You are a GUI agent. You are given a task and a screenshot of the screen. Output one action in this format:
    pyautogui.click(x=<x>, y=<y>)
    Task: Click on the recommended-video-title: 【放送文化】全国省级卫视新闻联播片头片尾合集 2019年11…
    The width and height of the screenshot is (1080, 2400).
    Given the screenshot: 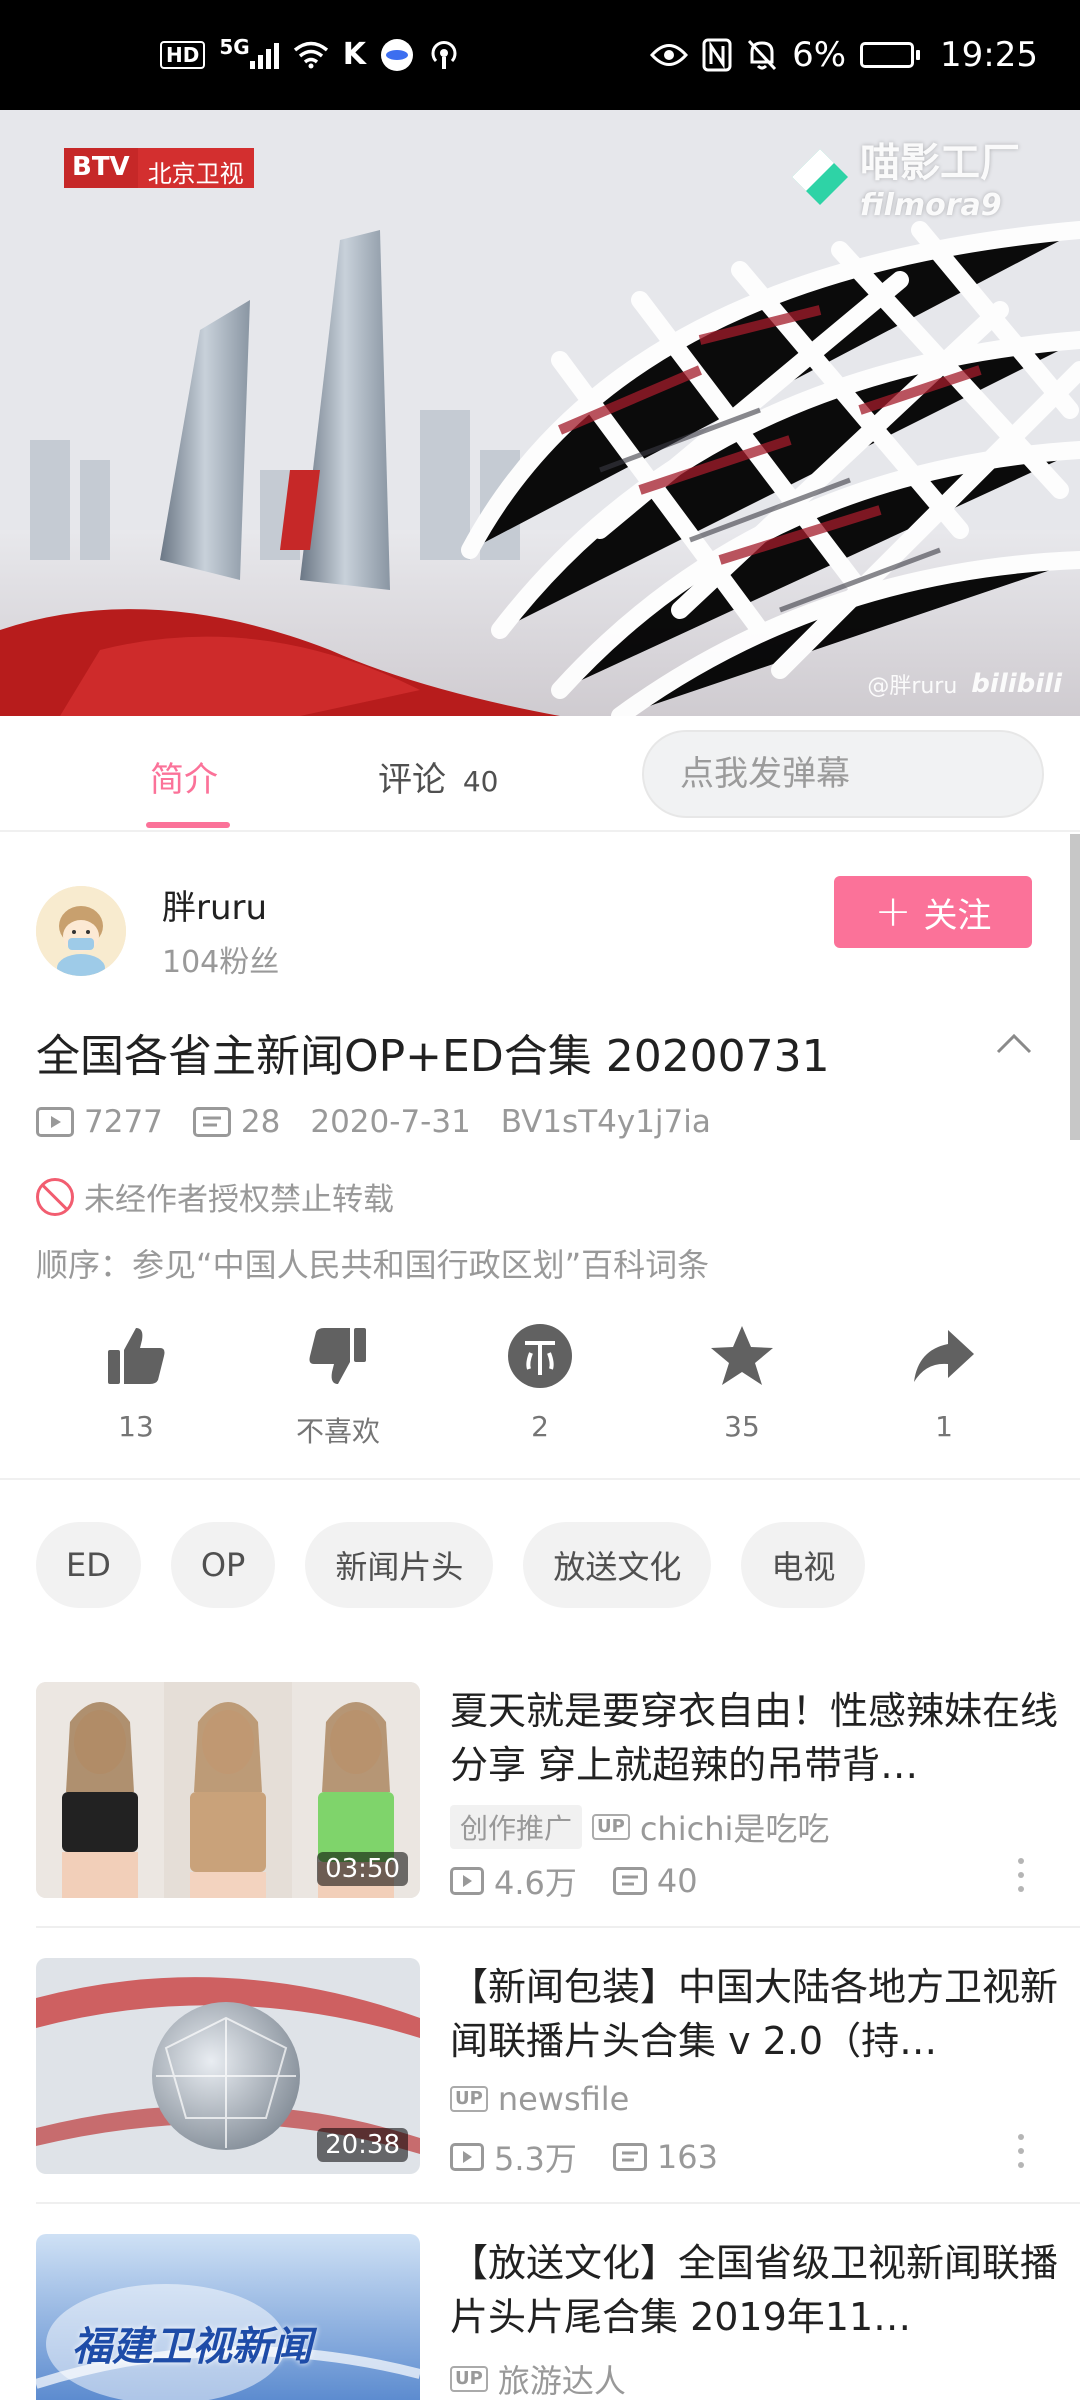 What is the action you would take?
    pyautogui.click(x=765, y=2290)
    